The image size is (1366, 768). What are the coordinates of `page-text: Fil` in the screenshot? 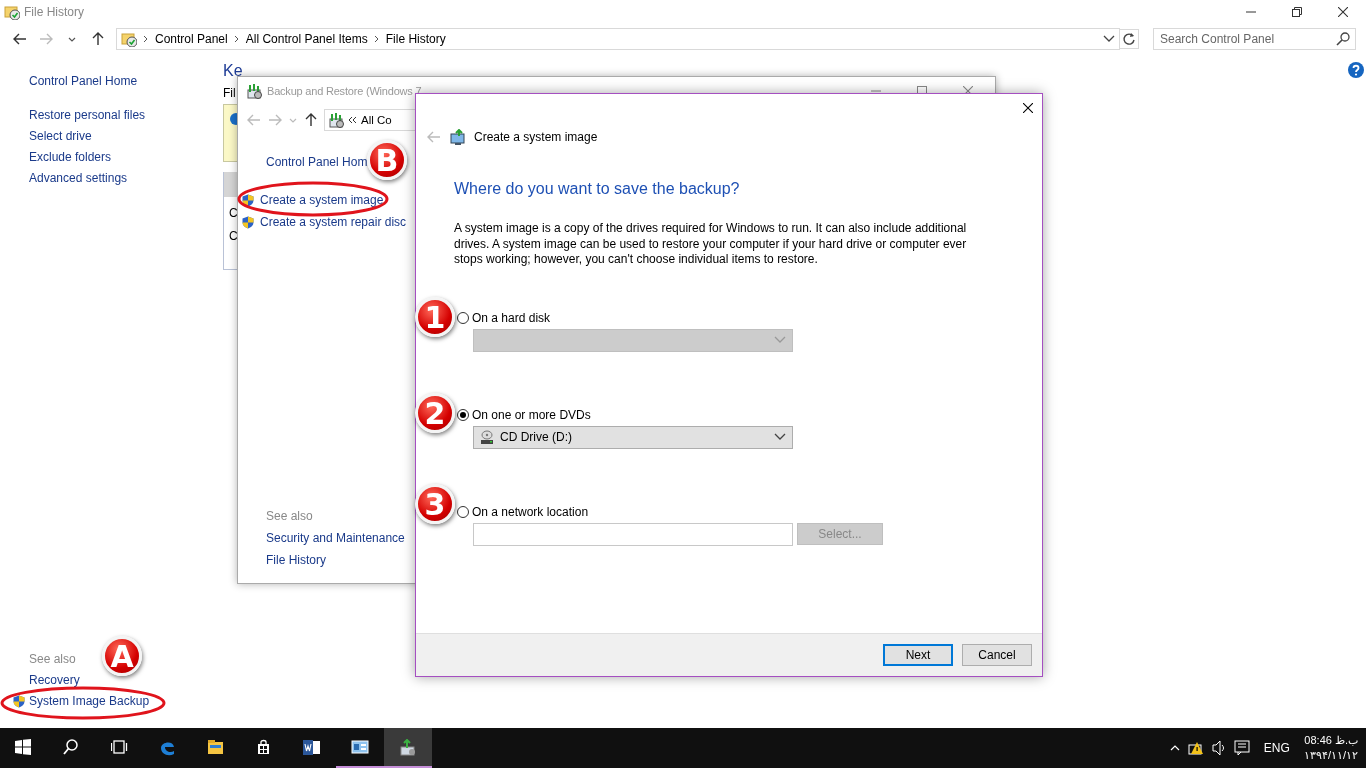 It's located at (229, 93).